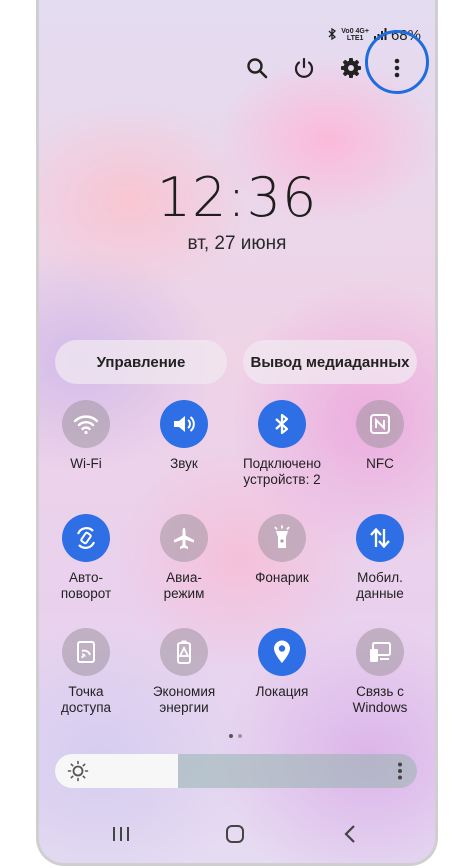 The width and height of the screenshot is (474, 868). What do you see at coordinates (355, 31) in the screenshot?
I see `network-type: Vo0 4G+` at bounding box center [355, 31].